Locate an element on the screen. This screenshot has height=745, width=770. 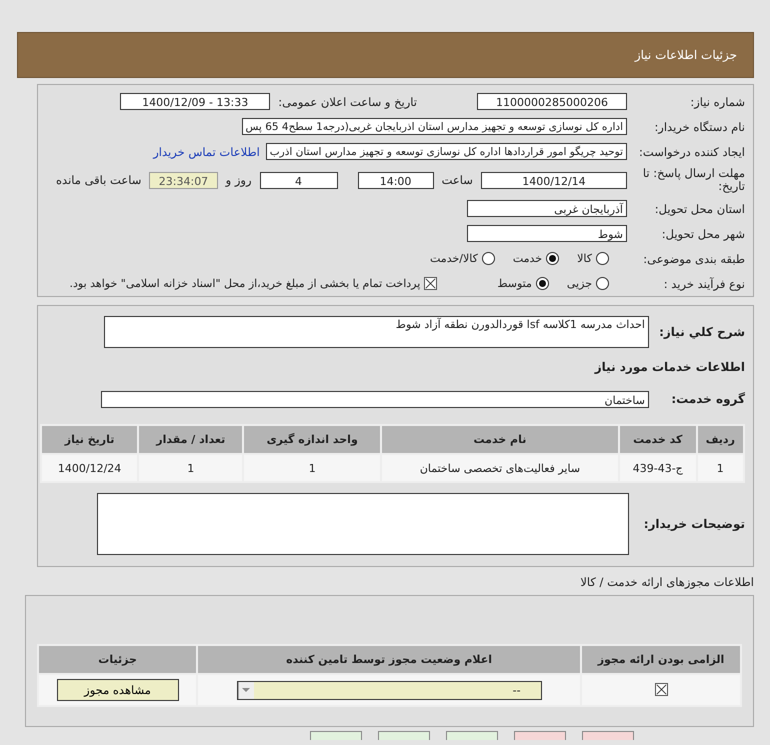
table-cell: ج-43-439 is located at coordinates (658, 468).